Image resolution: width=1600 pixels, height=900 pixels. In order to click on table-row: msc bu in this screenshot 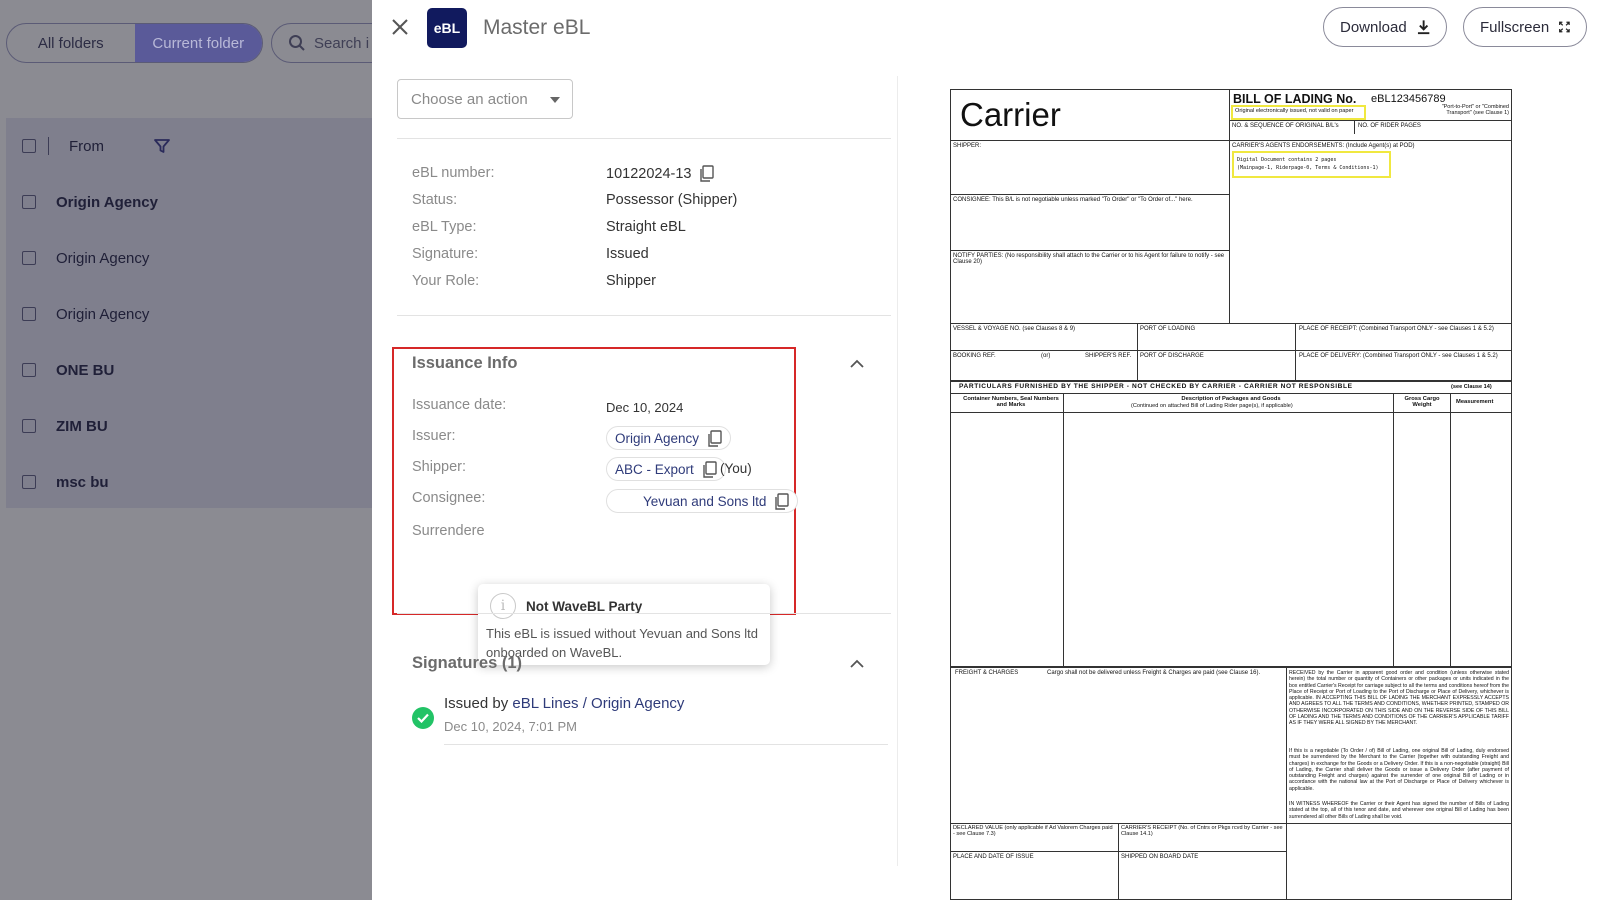, I will do `click(189, 482)`.